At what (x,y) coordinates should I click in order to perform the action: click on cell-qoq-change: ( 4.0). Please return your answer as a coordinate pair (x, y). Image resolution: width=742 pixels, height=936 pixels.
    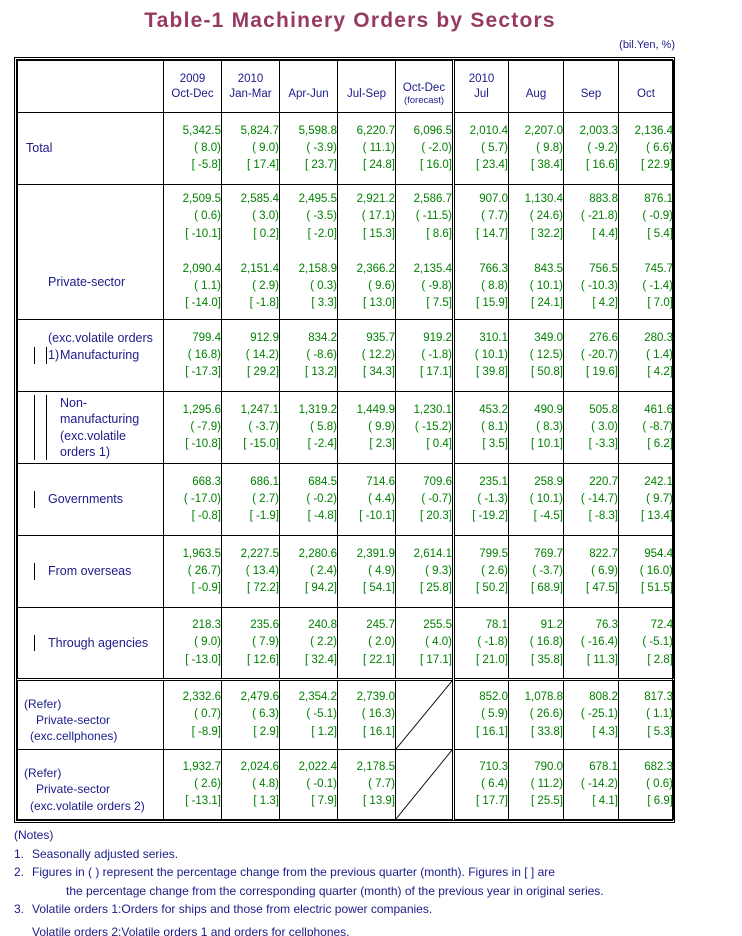
    Looking at the image, I should click on (438, 642).